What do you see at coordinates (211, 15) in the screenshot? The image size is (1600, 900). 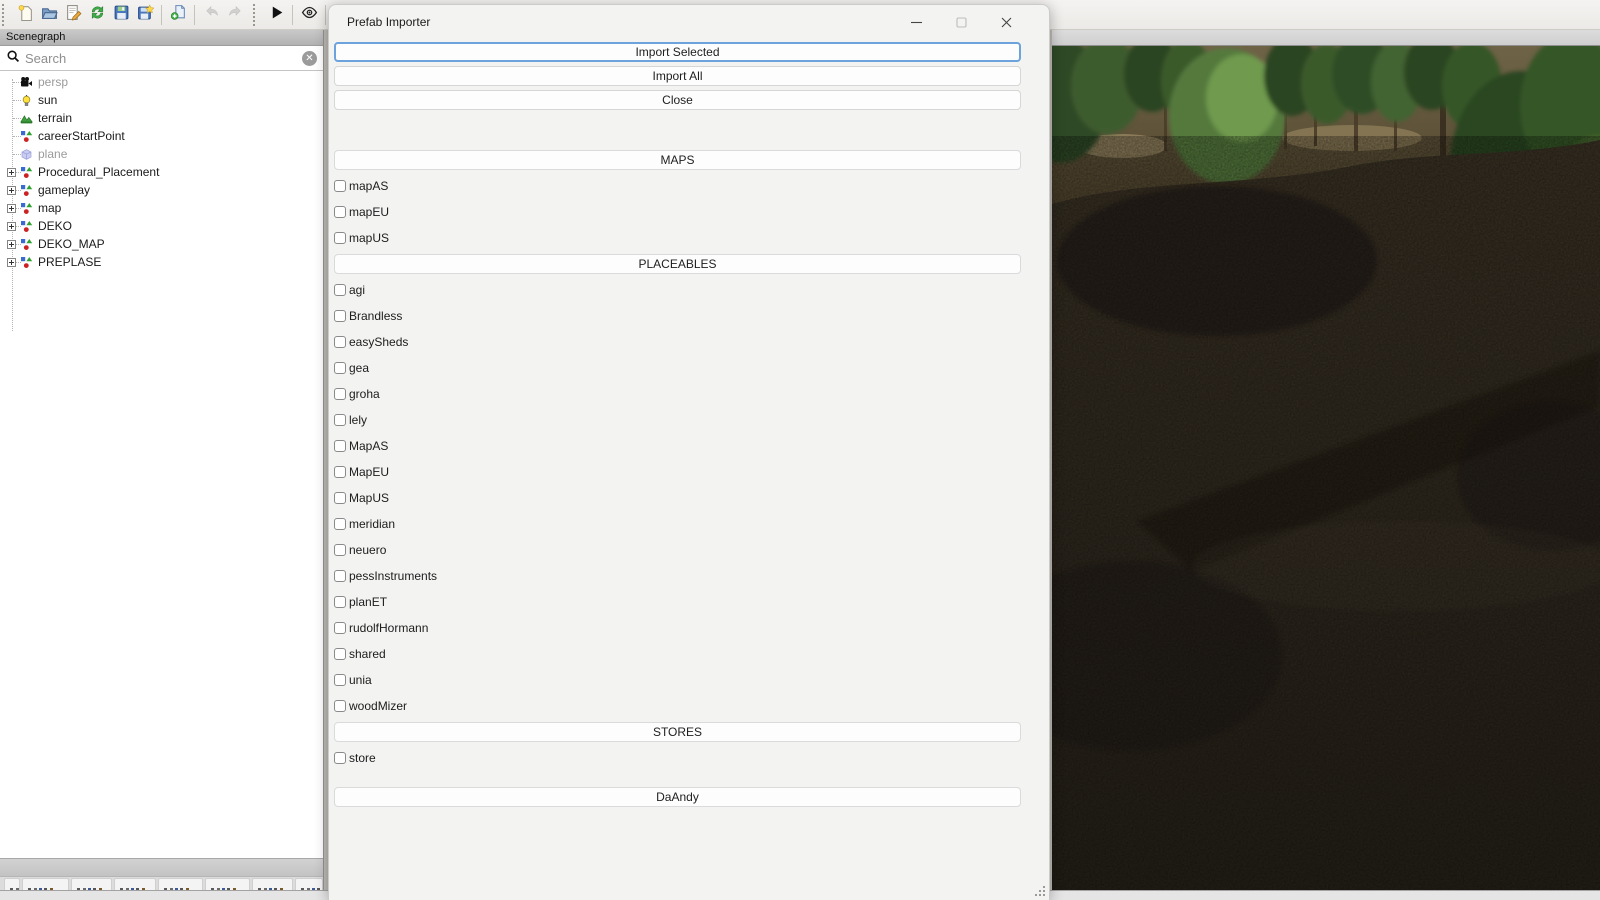 I see `undo-button` at bounding box center [211, 15].